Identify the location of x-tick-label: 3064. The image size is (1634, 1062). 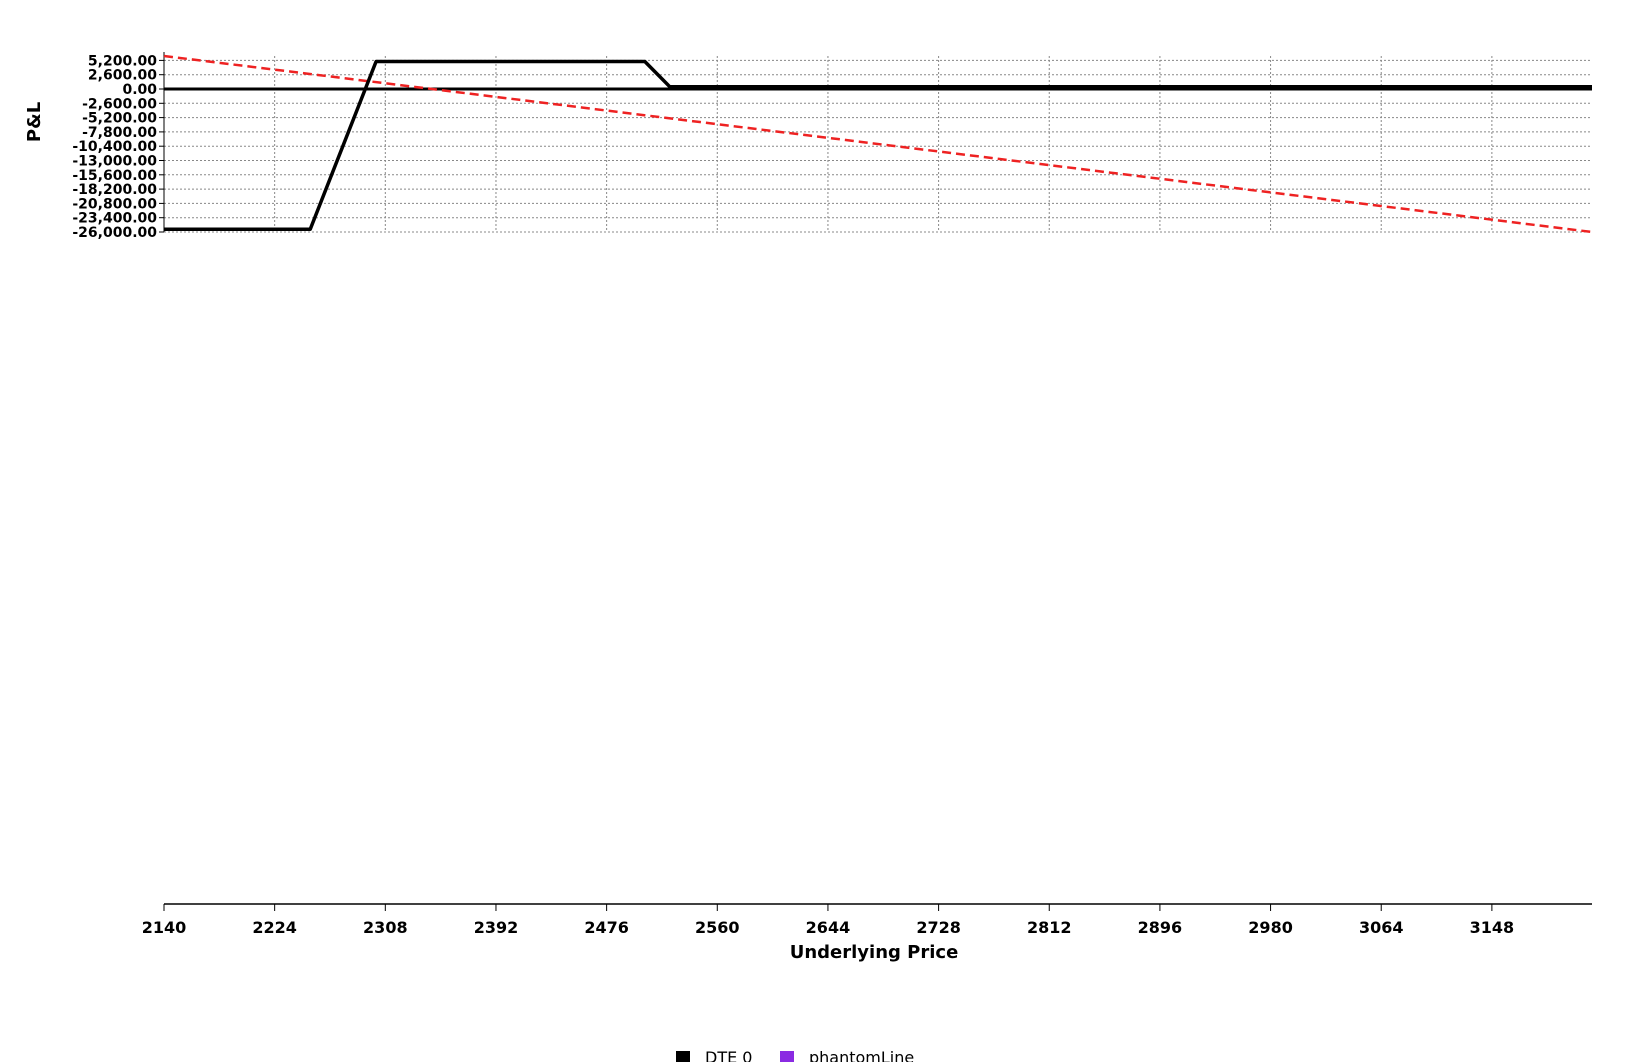
(1381, 927).